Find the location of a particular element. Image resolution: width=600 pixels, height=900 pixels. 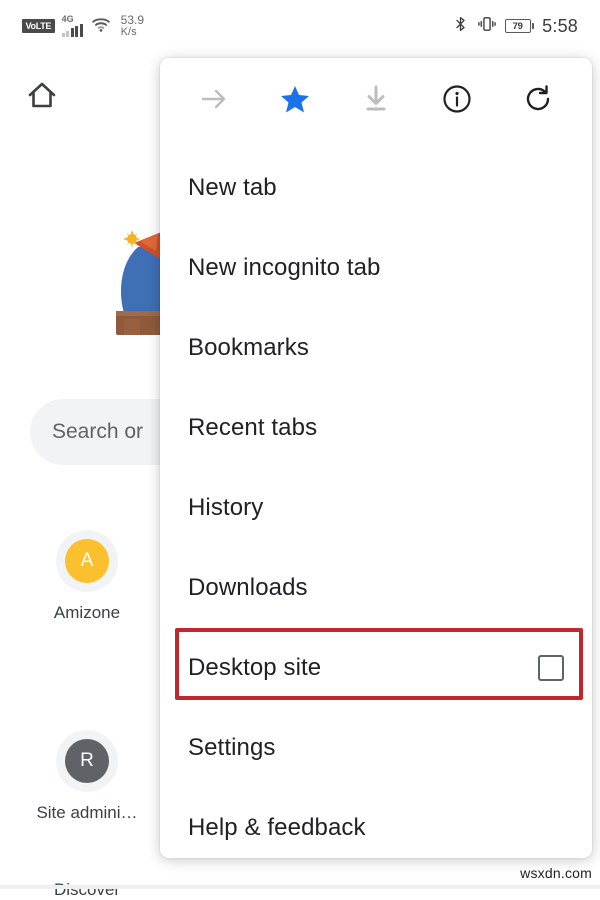

menu-item-label: Downloads is located at coordinates (248, 587).